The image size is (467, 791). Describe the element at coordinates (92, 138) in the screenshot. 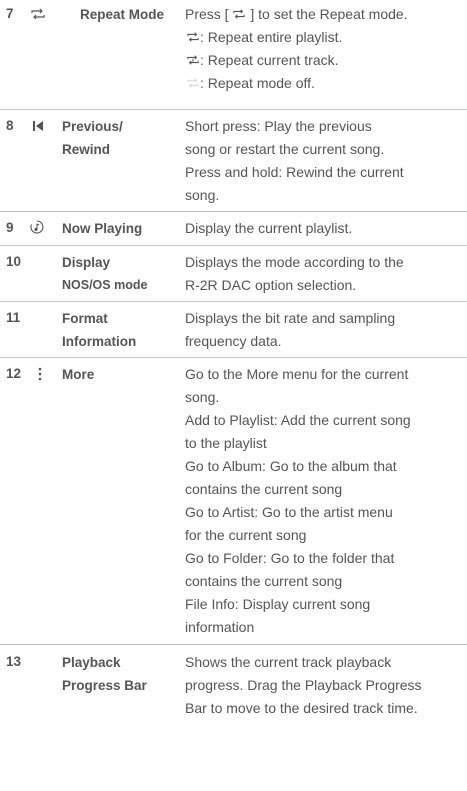

I see `row-name: Previous/ Rewind` at that location.